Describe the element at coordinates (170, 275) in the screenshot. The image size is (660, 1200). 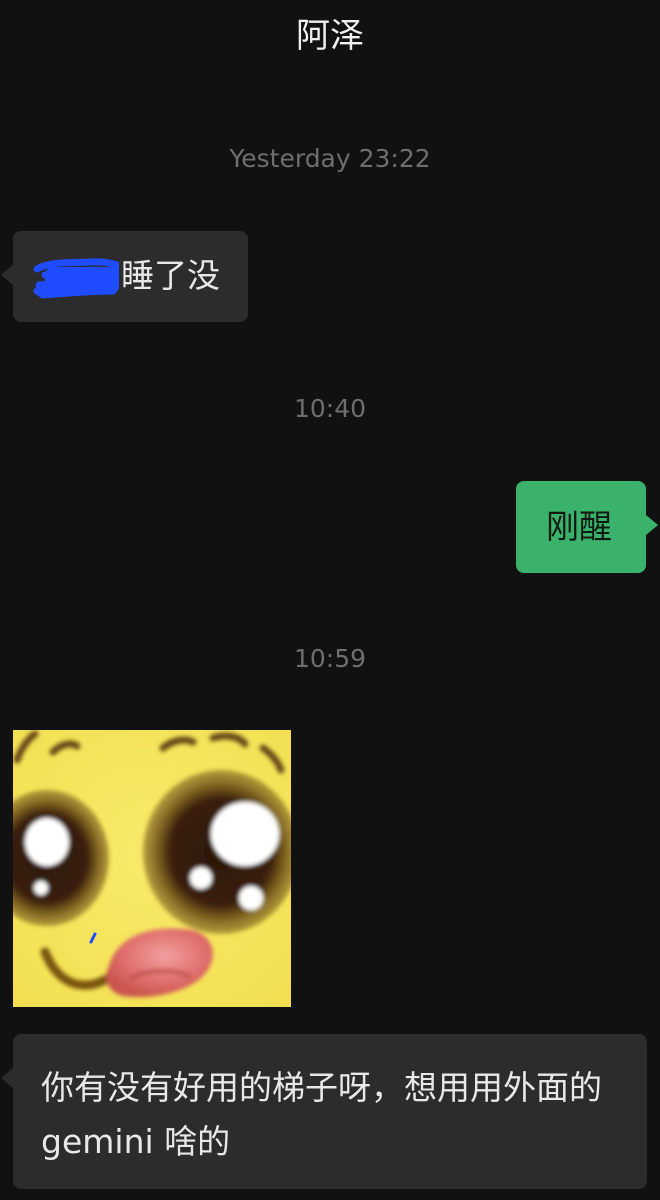
I see `message-text: 睡了没` at that location.